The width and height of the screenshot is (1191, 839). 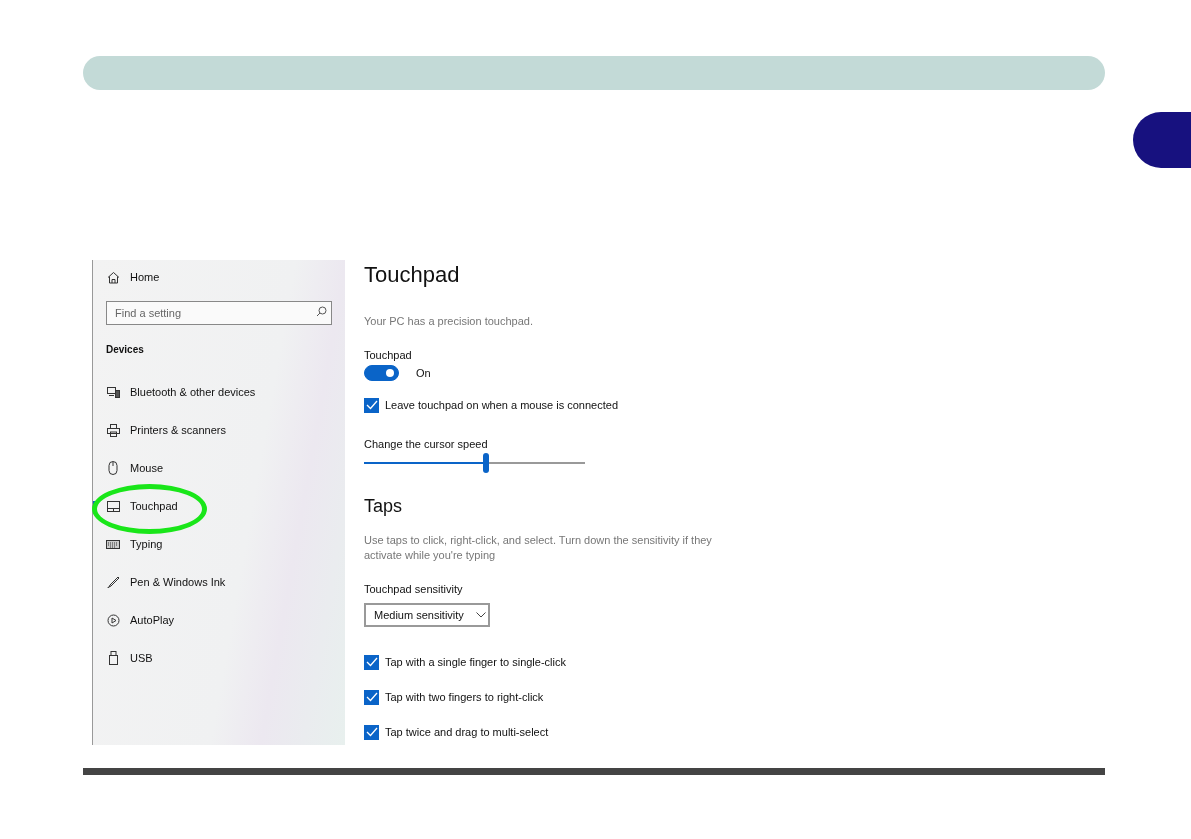 What do you see at coordinates (467, 732) in the screenshot?
I see `checkbox-label: Tap twice and drag to multi-select` at bounding box center [467, 732].